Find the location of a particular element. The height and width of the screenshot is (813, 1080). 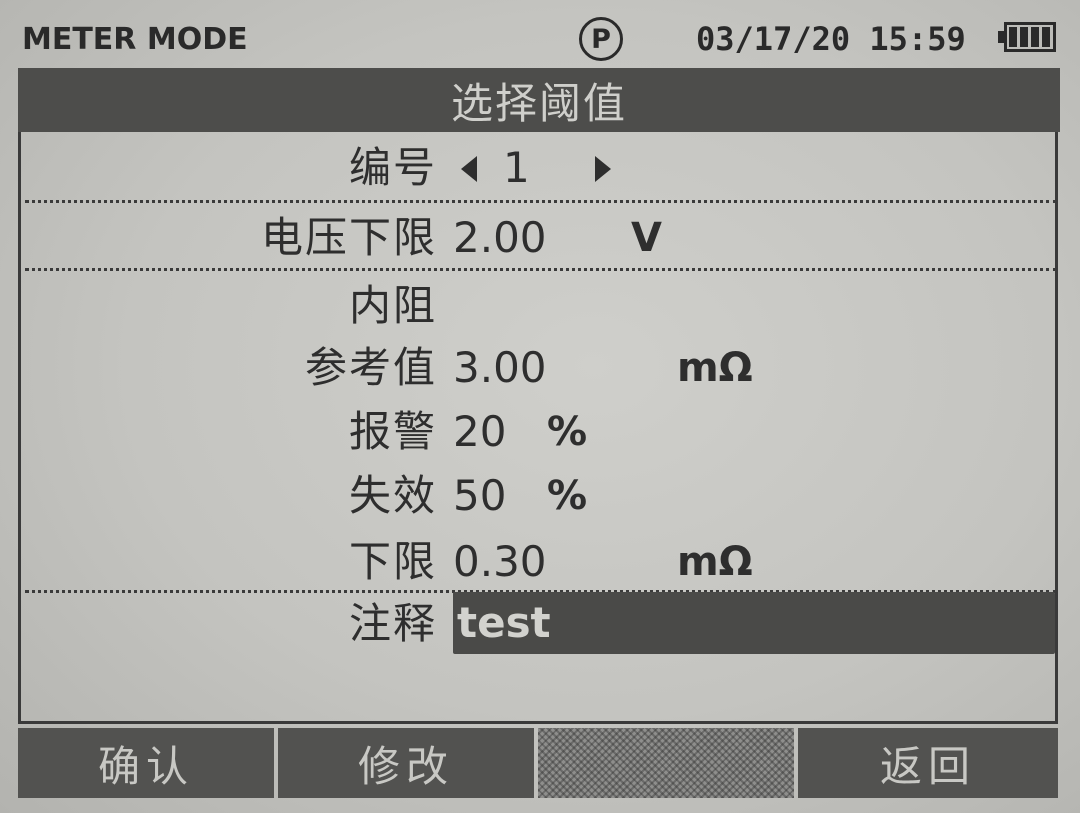

lower-value: 0.30 is located at coordinates (500, 561).